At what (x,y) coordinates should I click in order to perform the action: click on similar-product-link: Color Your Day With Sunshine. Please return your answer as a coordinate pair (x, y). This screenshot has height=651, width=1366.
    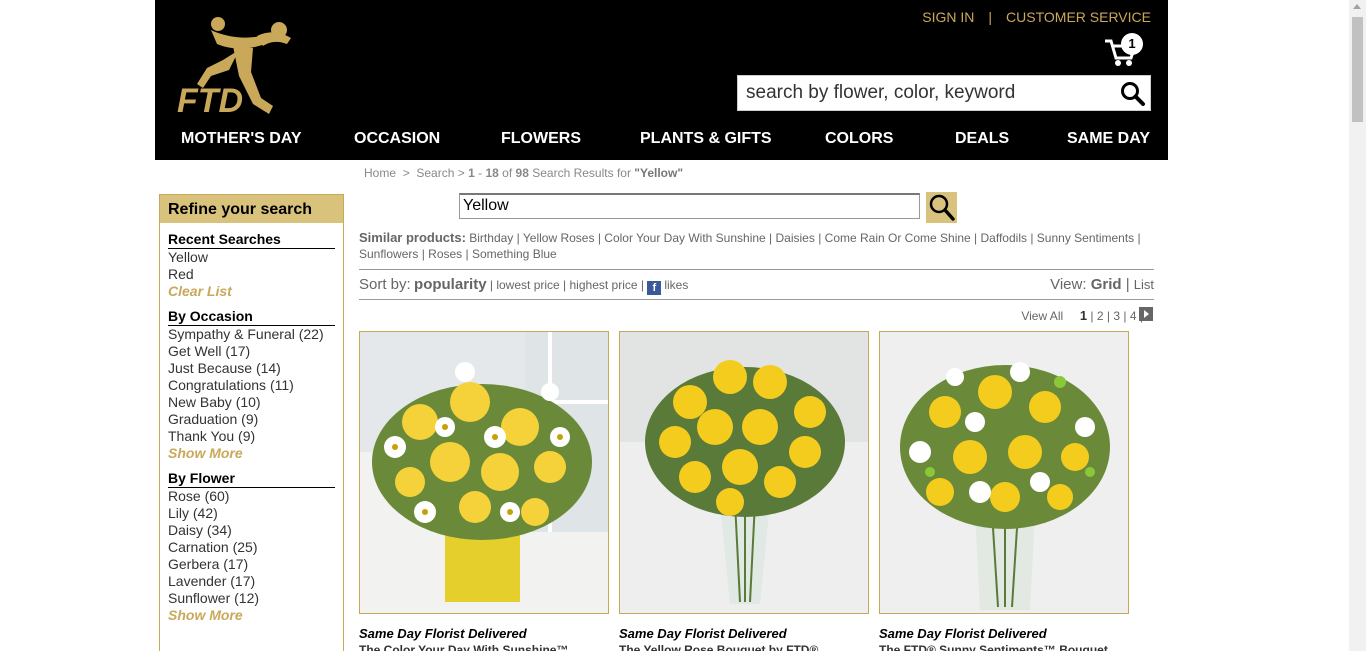
    Looking at the image, I should click on (684, 238).